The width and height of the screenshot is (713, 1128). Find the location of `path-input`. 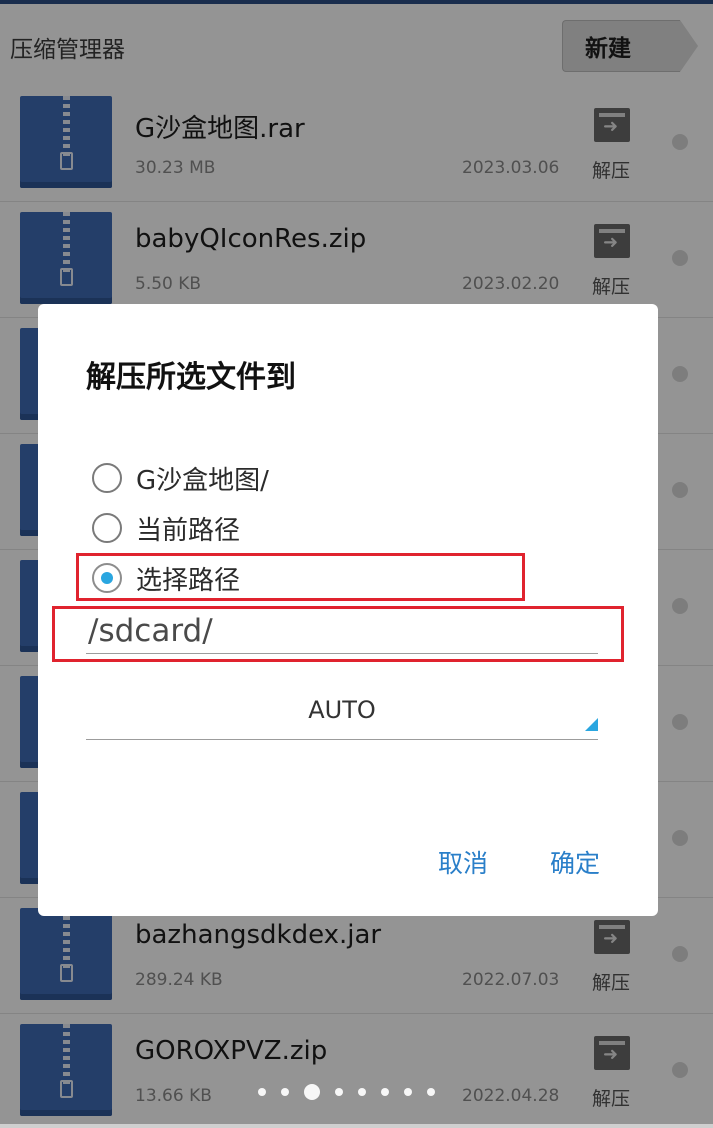

path-input is located at coordinates (342, 631).